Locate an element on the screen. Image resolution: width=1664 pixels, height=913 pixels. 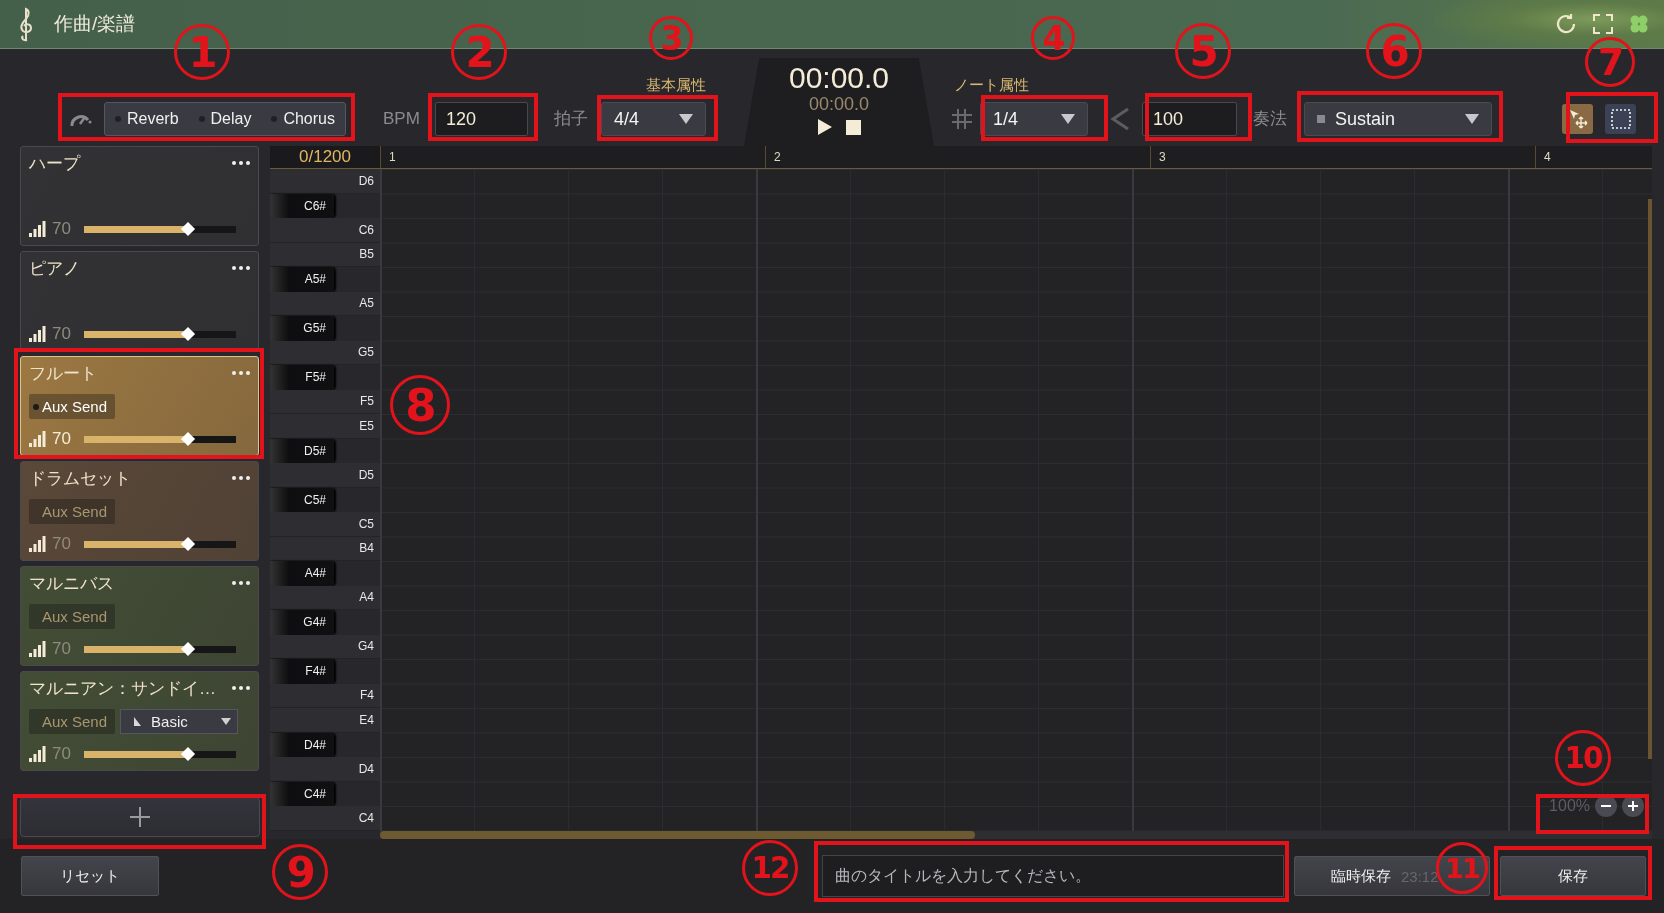
piano-key: C6# is located at coordinates (302, 205).